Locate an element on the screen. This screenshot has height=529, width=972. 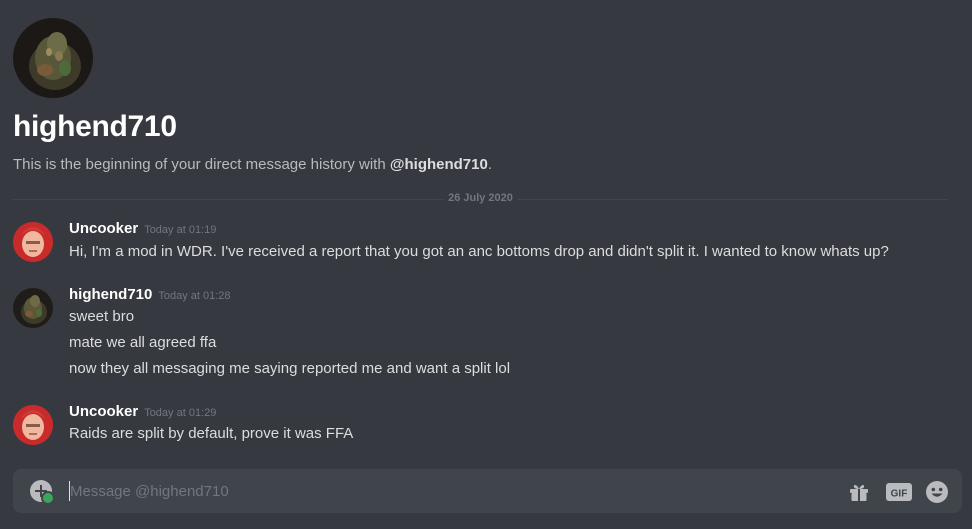
bud-avatar-icon is located at coordinates (33, 308).